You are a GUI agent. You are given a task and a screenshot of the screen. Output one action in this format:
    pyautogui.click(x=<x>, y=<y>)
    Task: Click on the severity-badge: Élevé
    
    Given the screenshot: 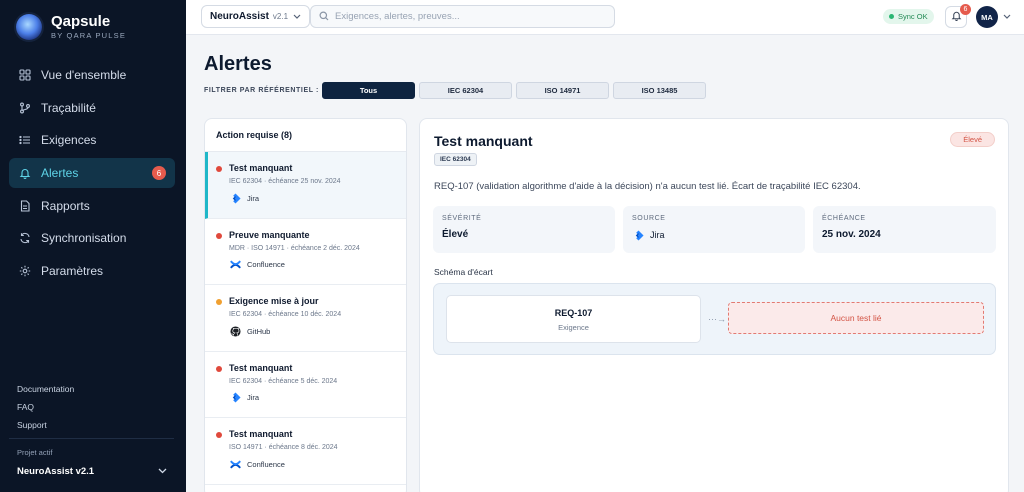 What is the action you would take?
    pyautogui.click(x=972, y=139)
    